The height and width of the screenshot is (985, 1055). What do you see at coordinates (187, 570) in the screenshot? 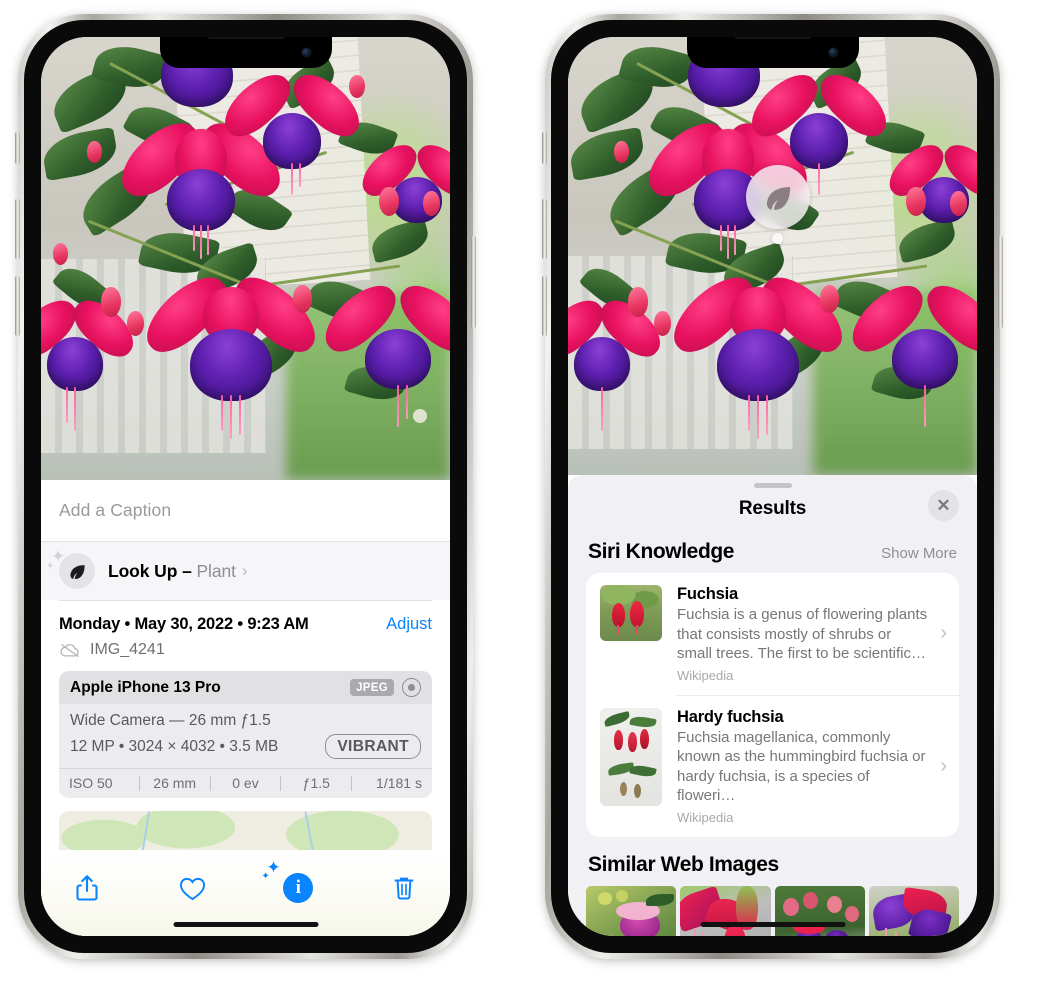
I see `look-up-dash: –` at bounding box center [187, 570].